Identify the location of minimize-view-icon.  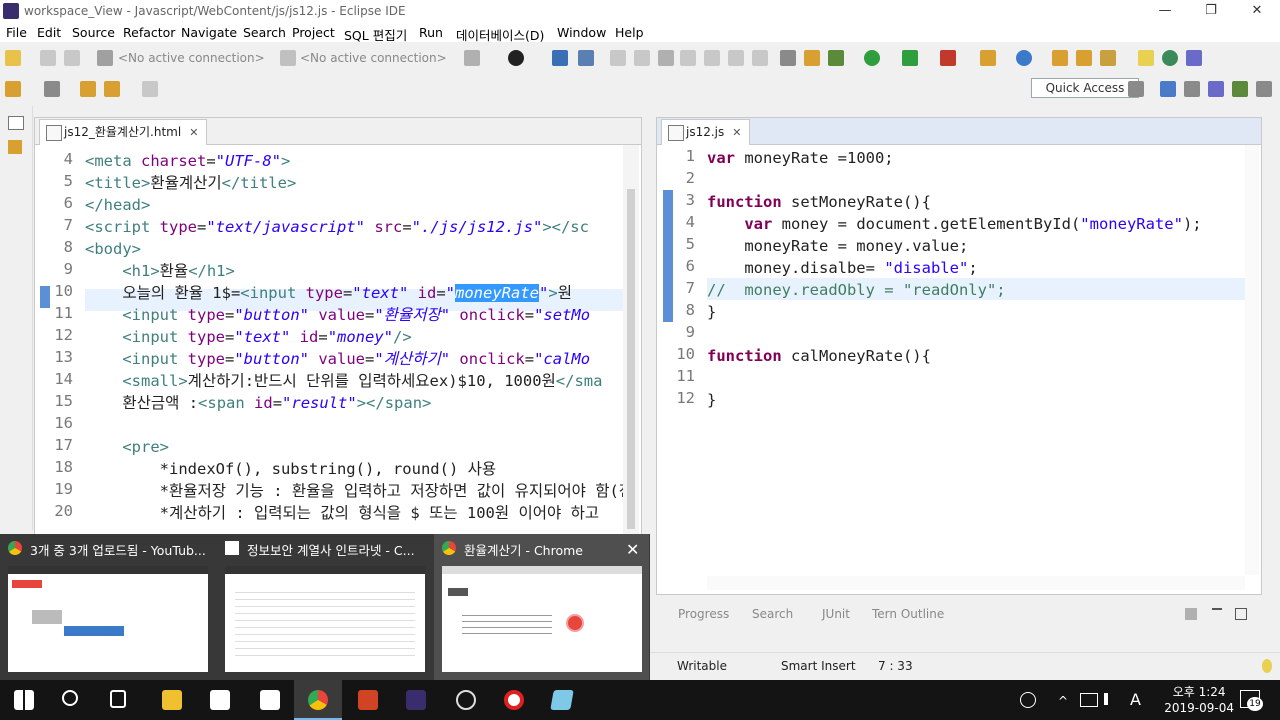
(1217, 613).